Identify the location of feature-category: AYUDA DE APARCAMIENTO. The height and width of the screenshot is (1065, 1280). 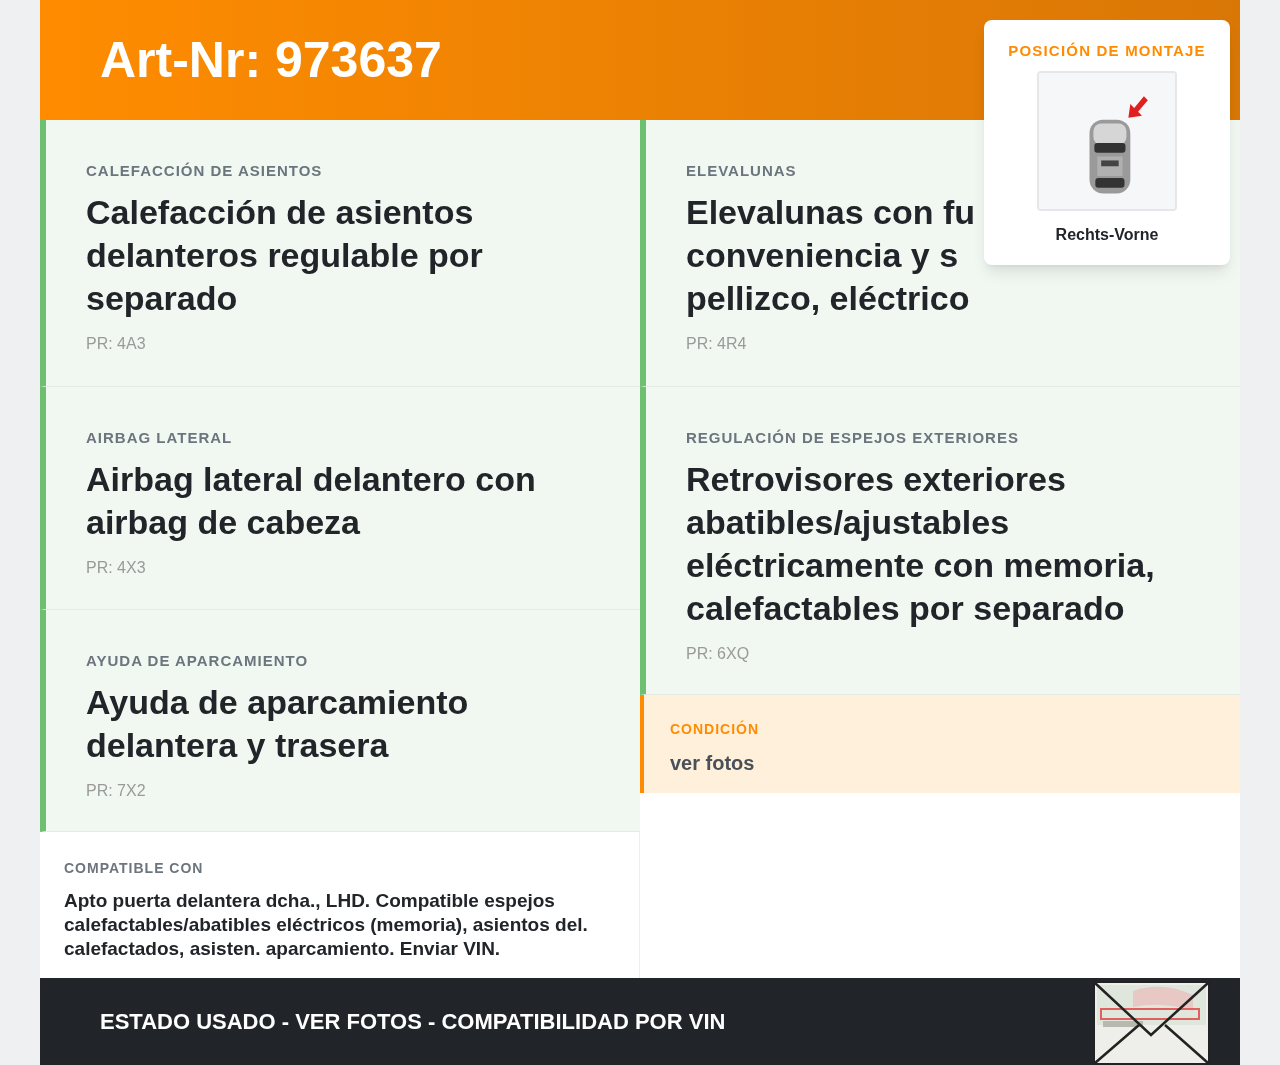
(198, 661).